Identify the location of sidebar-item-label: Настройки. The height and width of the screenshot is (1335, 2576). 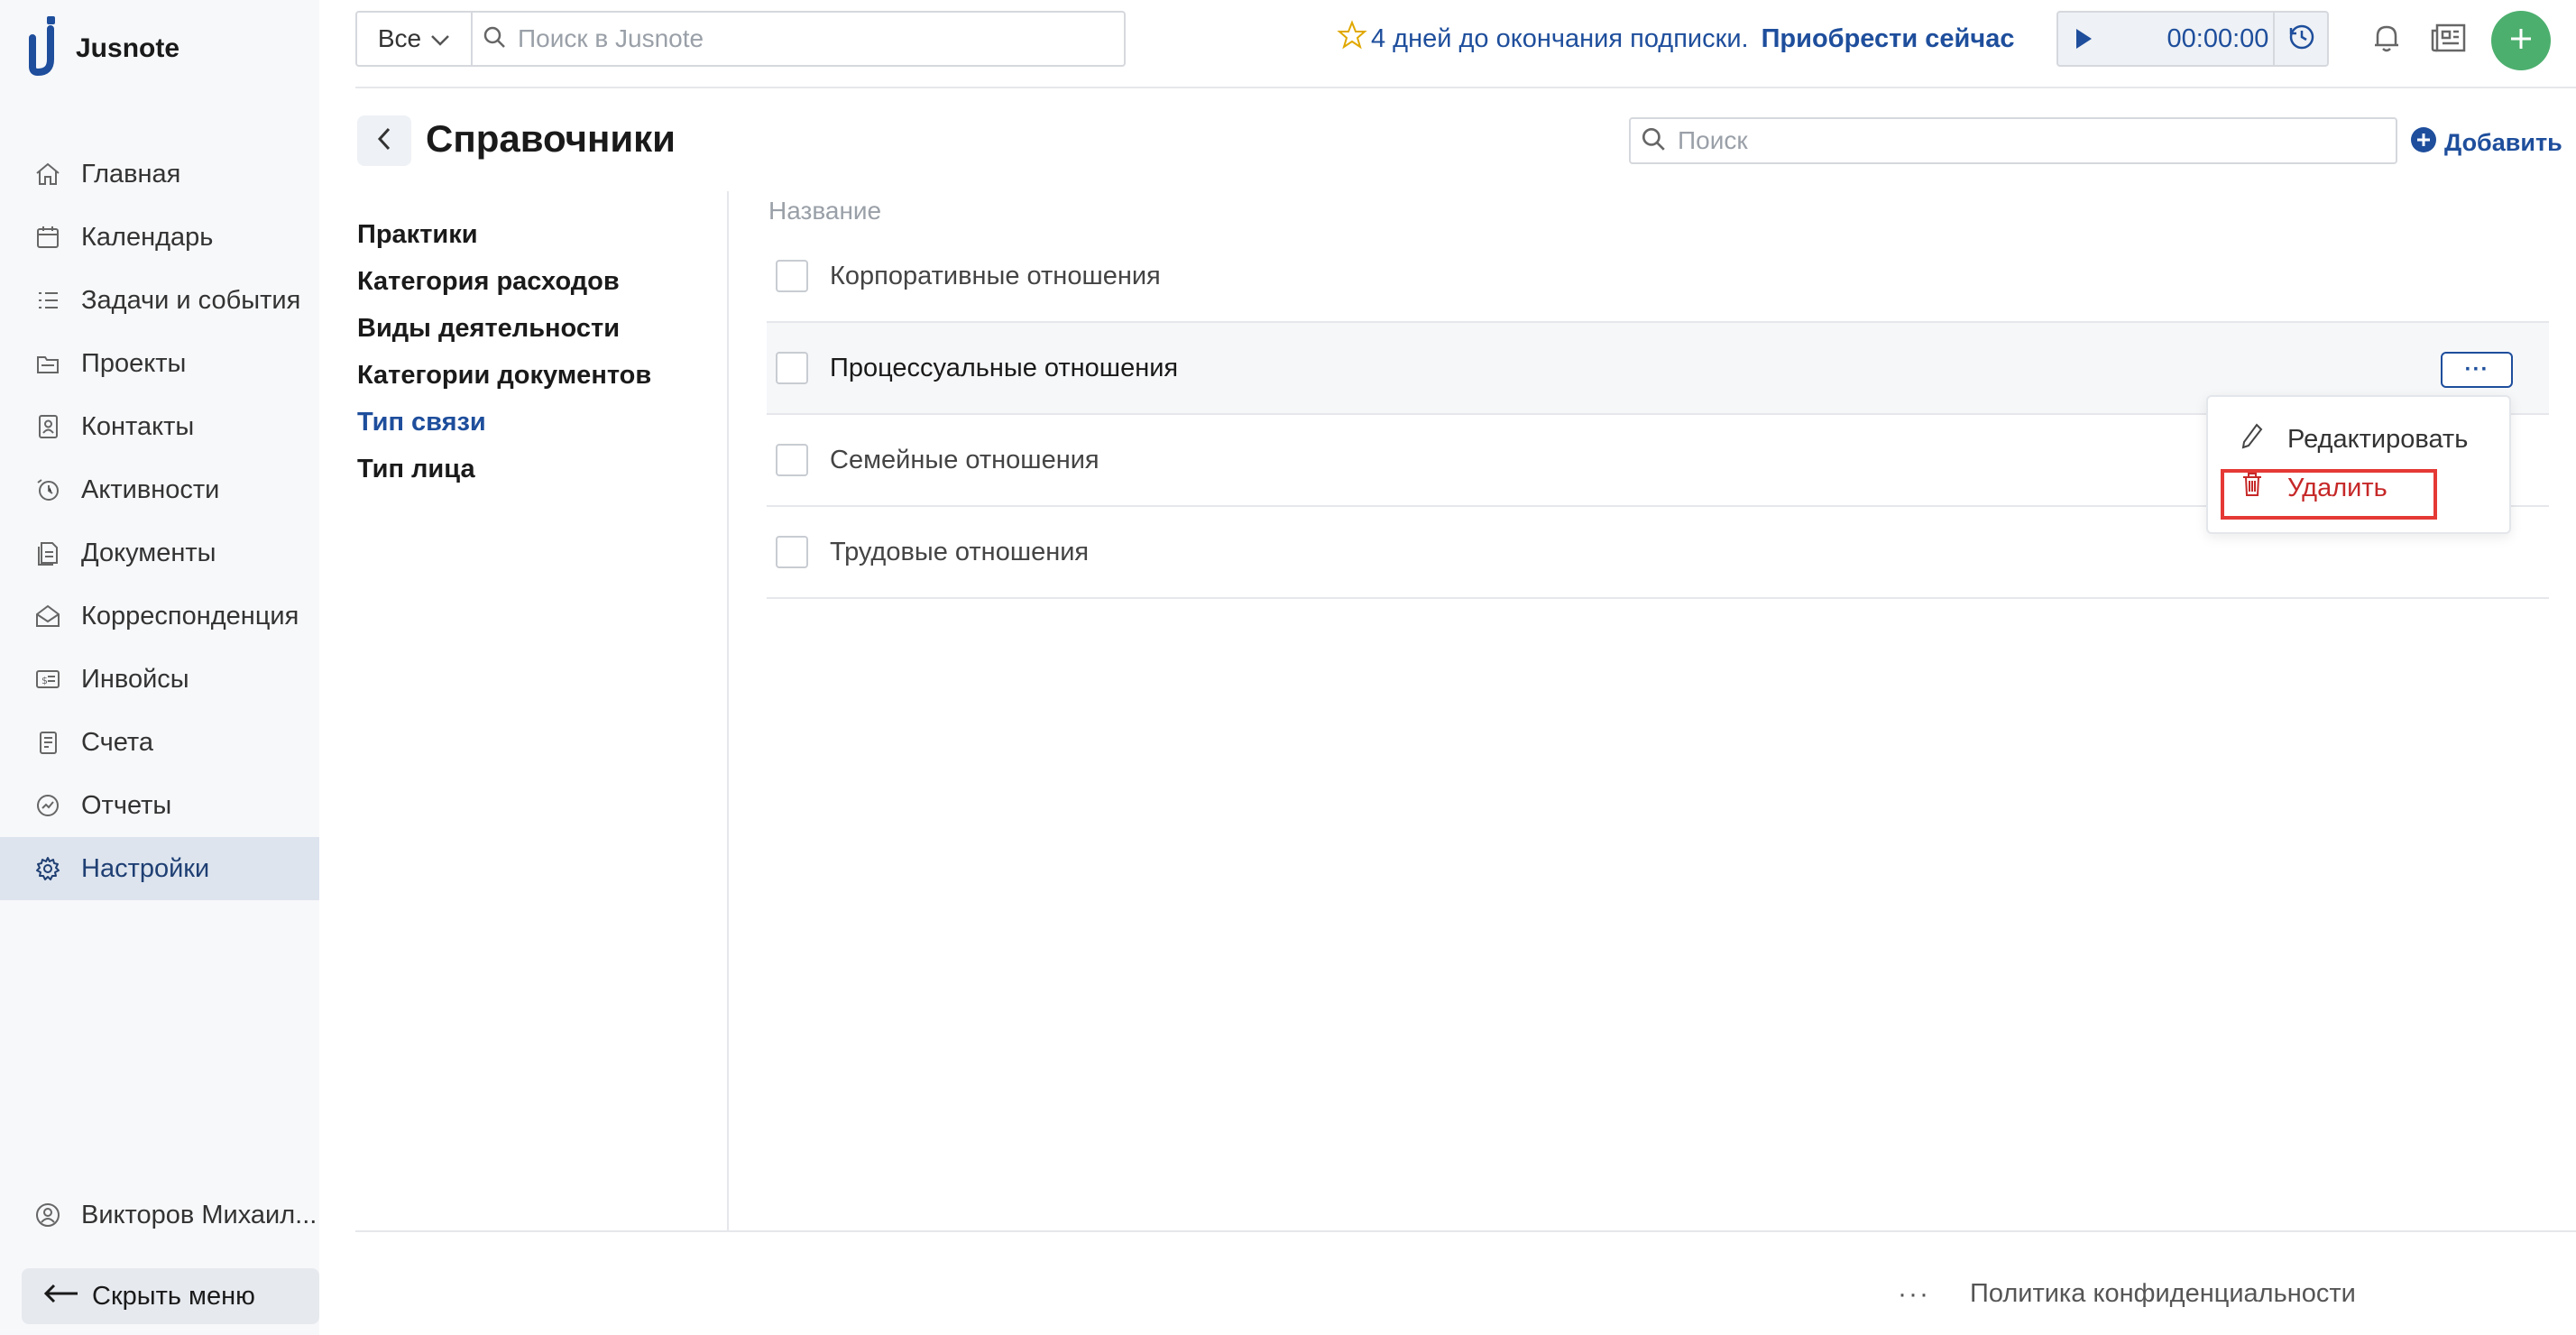
(145, 868).